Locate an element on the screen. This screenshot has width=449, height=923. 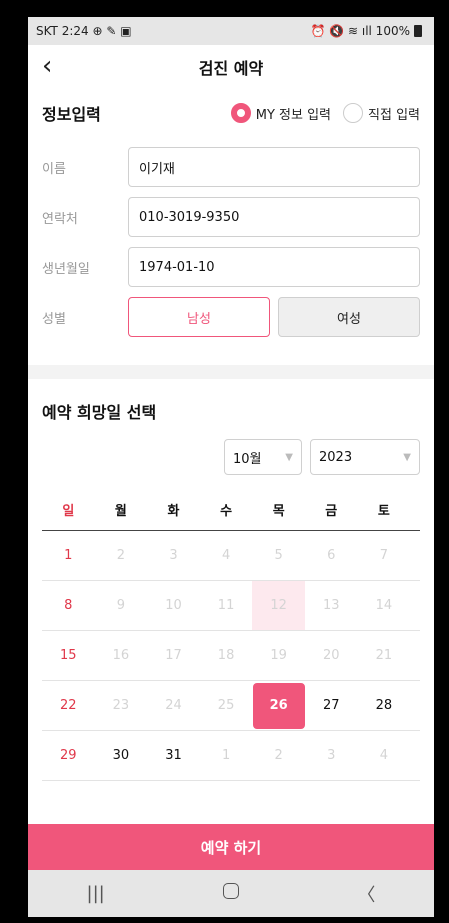
radio-direct-input: 직접 입력 is located at coordinates (381, 113).